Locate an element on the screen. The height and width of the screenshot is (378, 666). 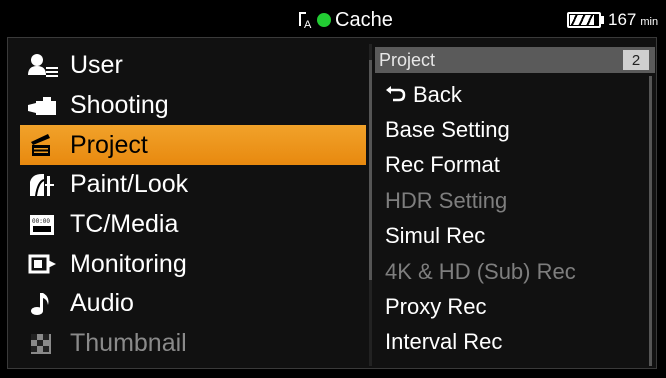
timecode-icon: 00:00 is located at coordinates (45, 225).